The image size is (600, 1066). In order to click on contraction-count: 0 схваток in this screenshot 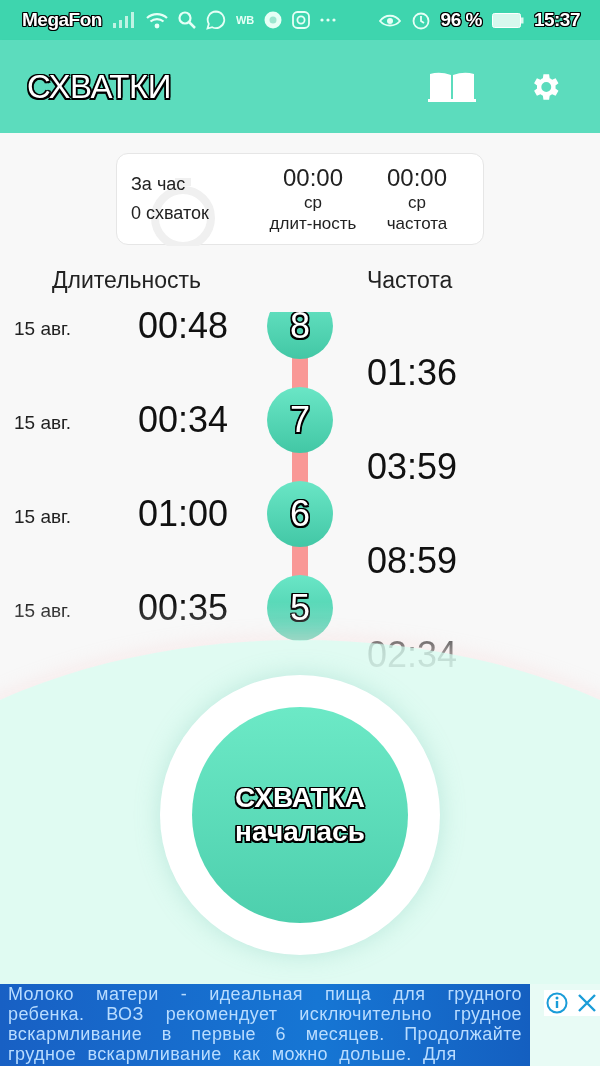, I will do `click(170, 213)`.